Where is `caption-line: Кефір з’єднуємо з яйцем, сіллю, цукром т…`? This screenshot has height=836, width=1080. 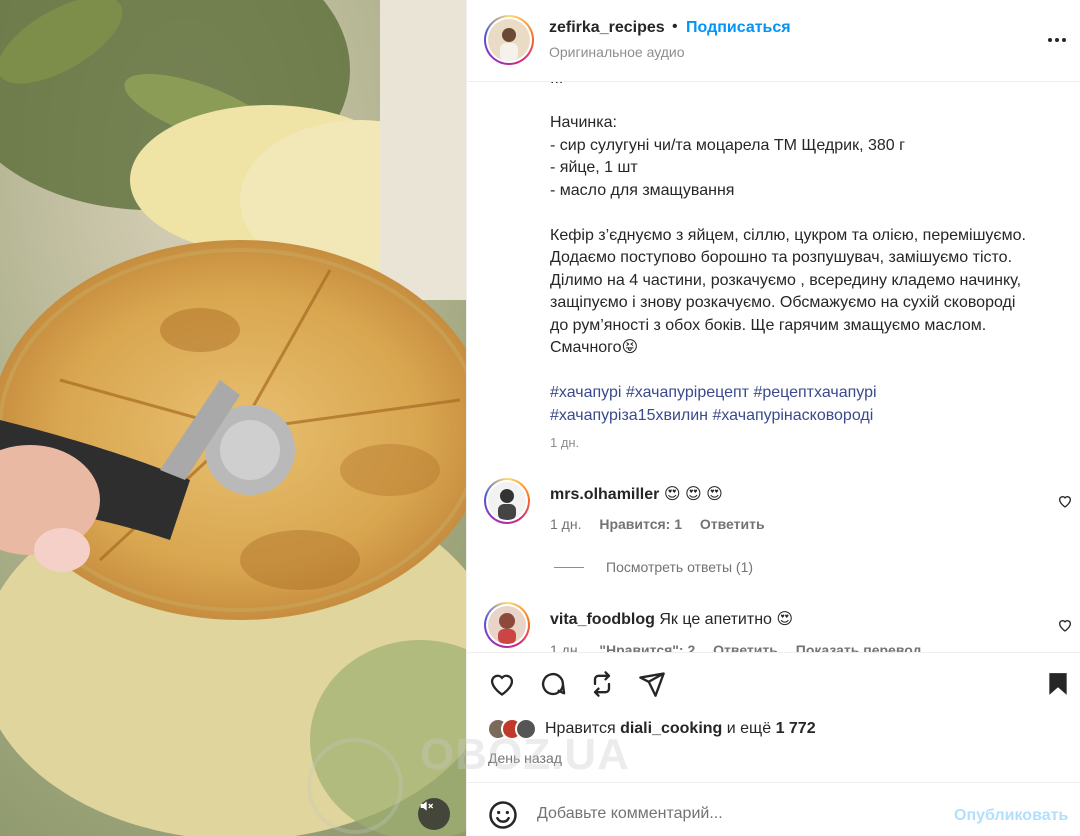 caption-line: Кефір з’єднуємо з яйцем, сіллю, цукром т… is located at coordinates (788, 235).